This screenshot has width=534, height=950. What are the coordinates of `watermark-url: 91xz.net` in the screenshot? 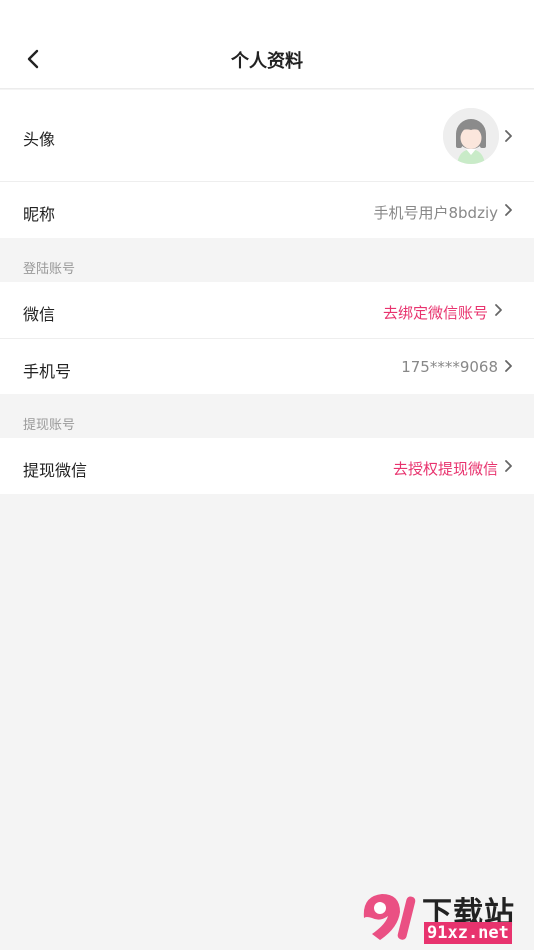 It's located at (468, 933).